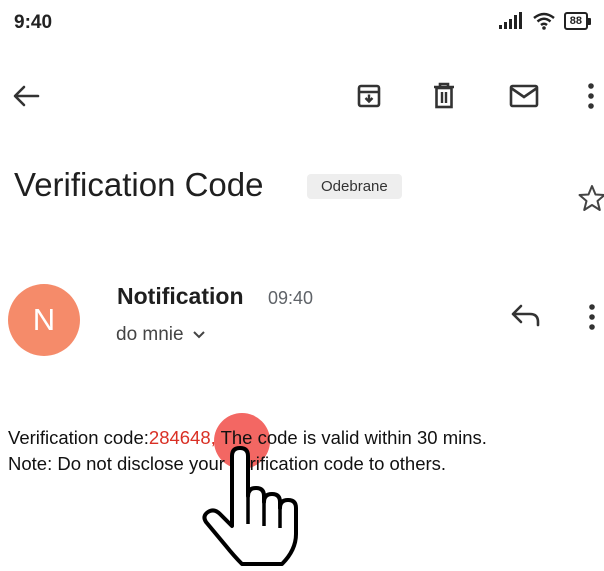 The image size is (604, 571). Describe the element at coordinates (351, 437) in the screenshot. I see `body-line-1-suffix: The code is valid within 30 mins.` at that location.